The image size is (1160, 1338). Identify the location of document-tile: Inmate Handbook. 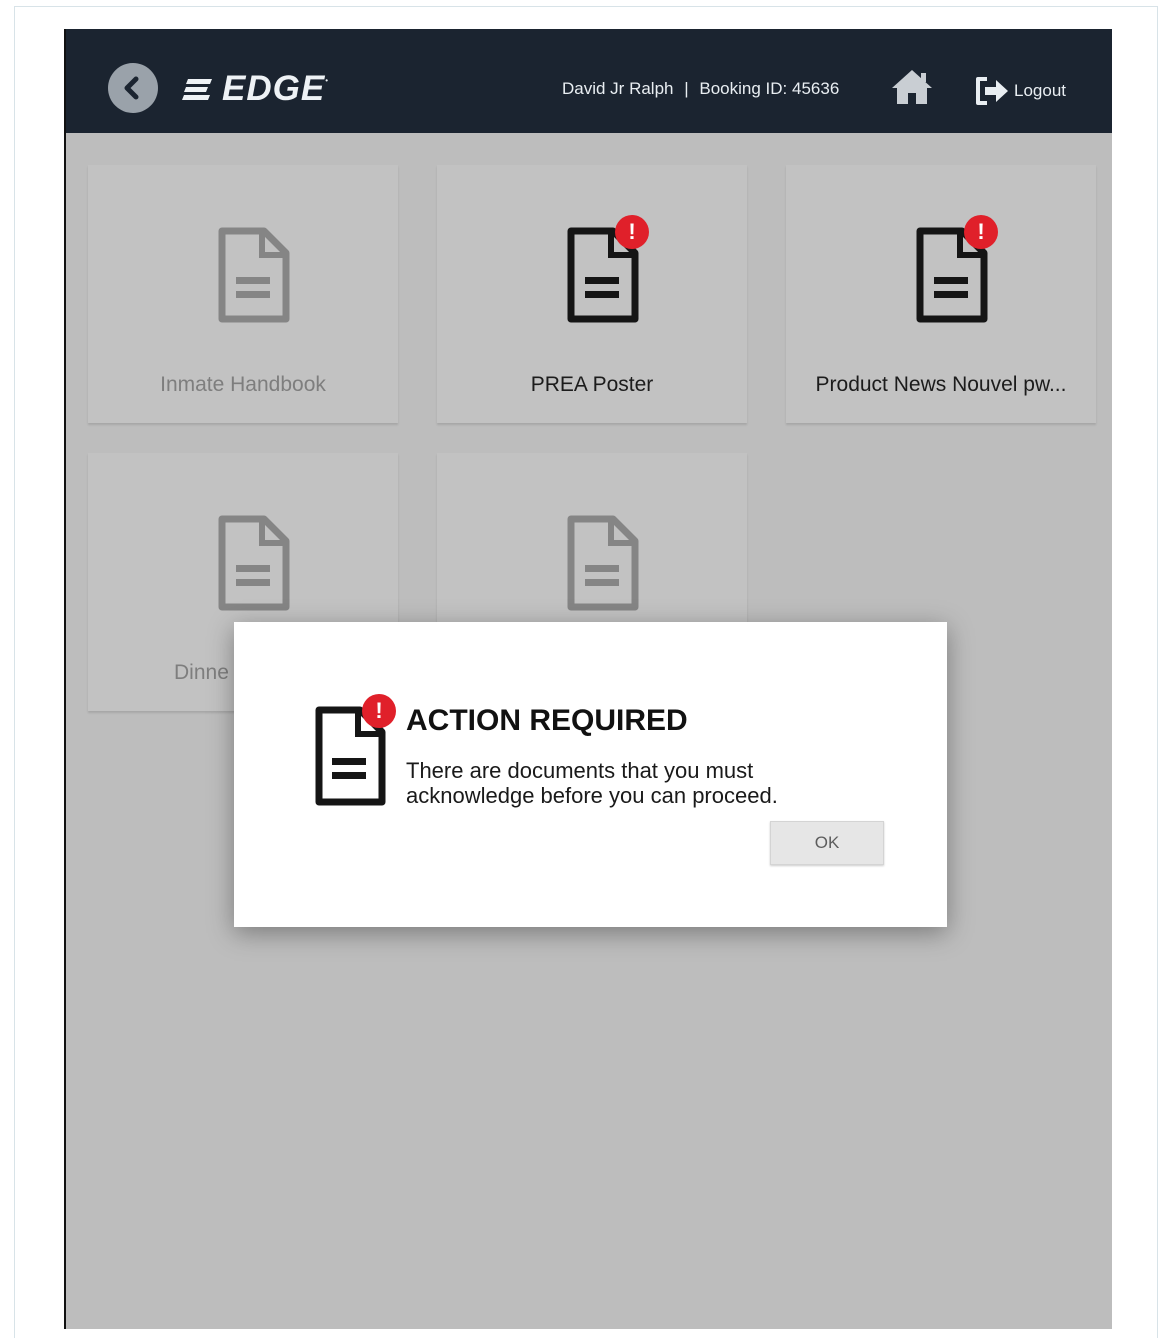
(243, 294).